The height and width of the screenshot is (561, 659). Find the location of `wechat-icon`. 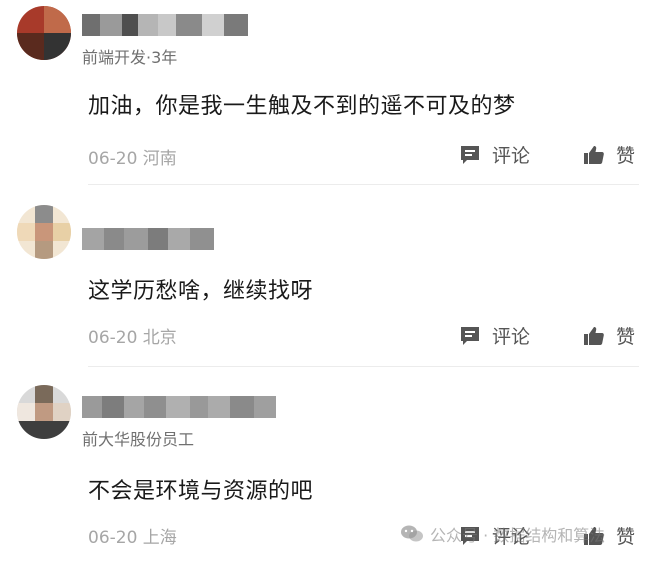

wechat-icon is located at coordinates (412, 533).